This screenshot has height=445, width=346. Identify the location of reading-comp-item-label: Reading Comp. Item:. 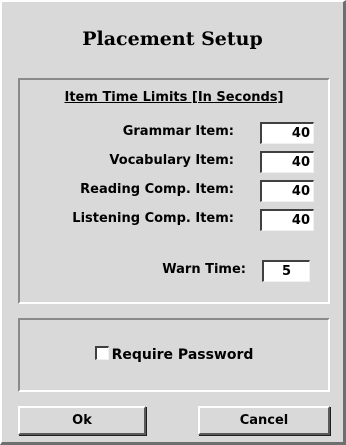
(157, 189).